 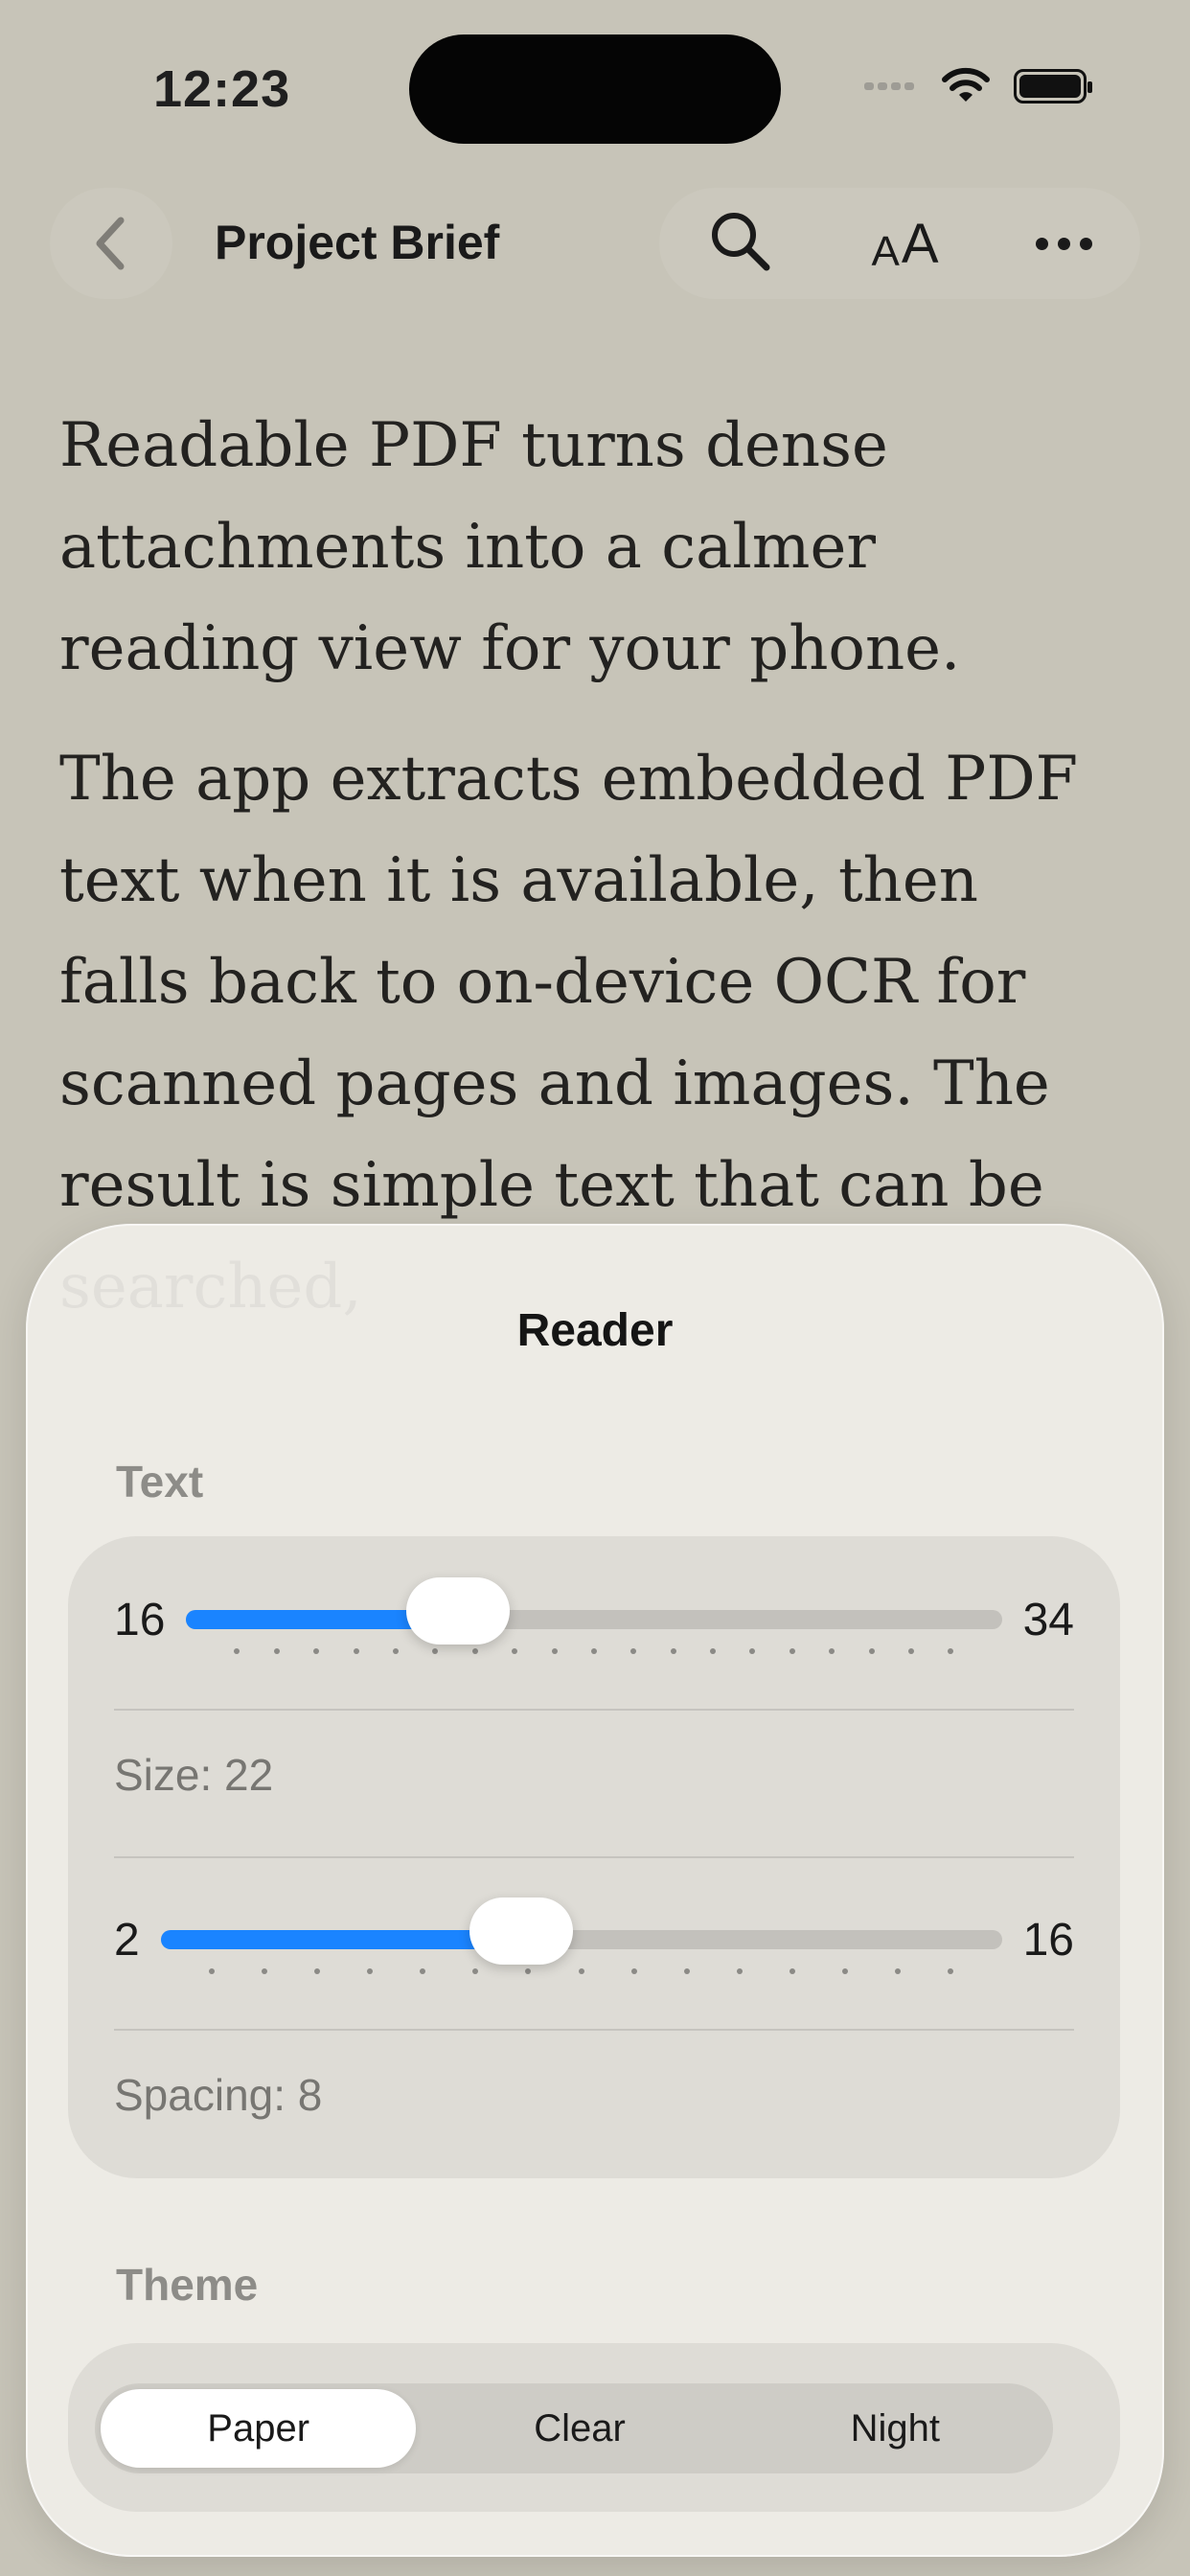 What do you see at coordinates (579, 2428) in the screenshot?
I see `theme-option-clear: Clear` at bounding box center [579, 2428].